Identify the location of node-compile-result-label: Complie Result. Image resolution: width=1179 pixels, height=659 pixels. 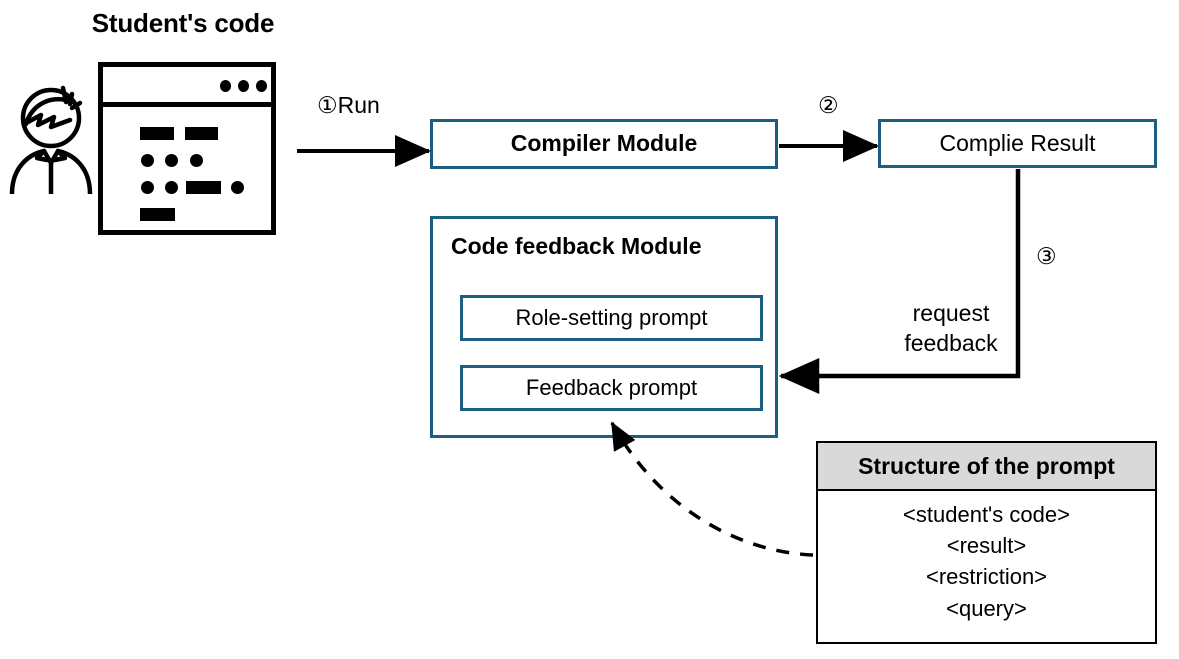
(1017, 142).